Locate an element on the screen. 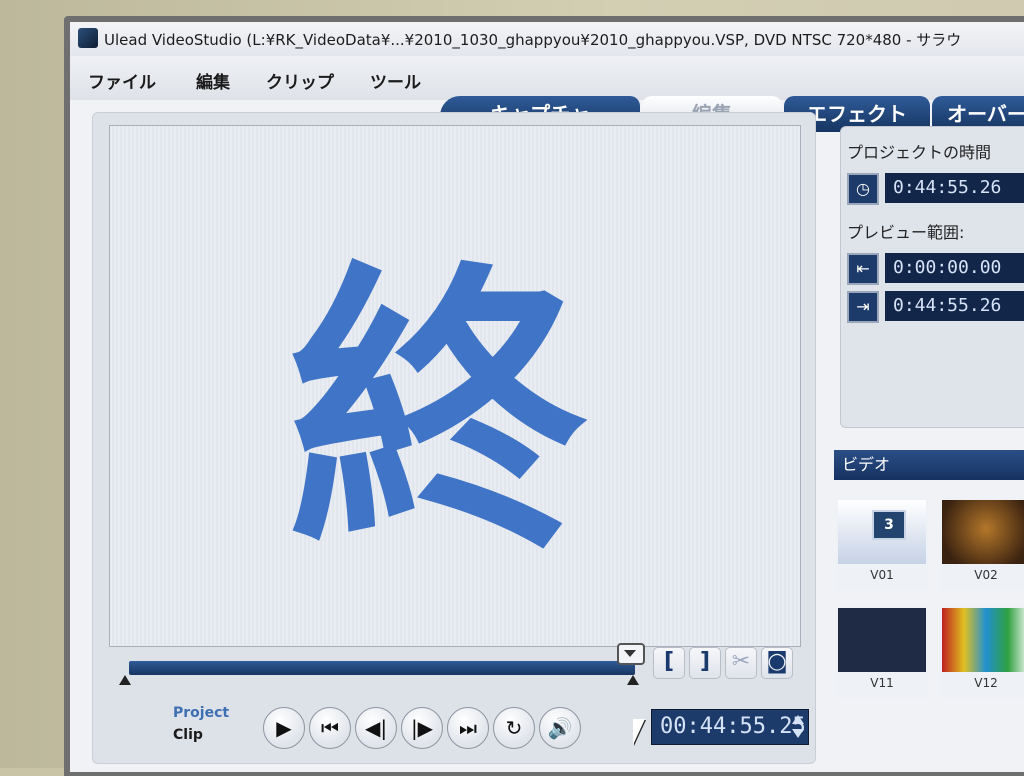  preview-kanji-text: 終 is located at coordinates (438, 411).